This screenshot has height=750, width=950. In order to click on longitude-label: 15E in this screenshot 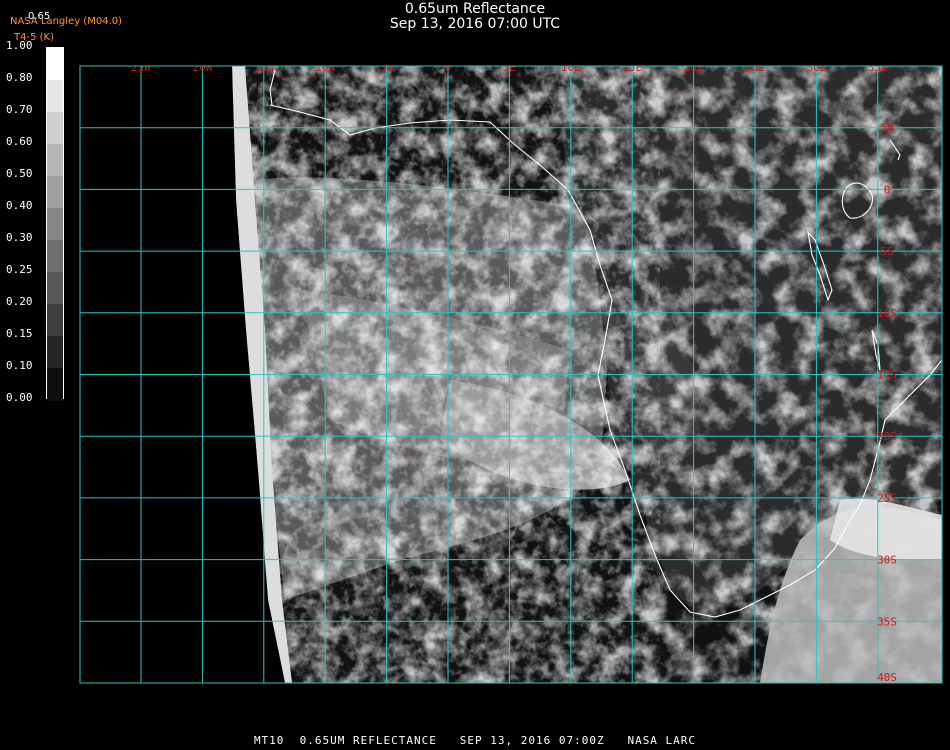, I will do `click(632, 67)`.